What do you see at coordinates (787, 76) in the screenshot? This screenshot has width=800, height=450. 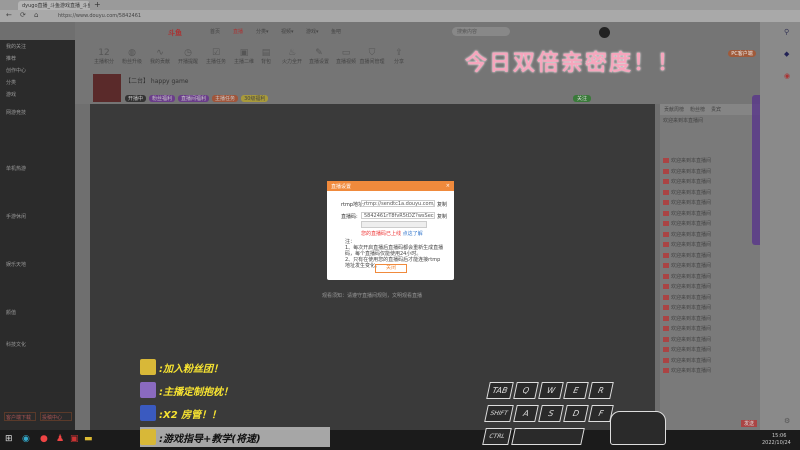 I see `office-icon: ◉` at bounding box center [787, 76].